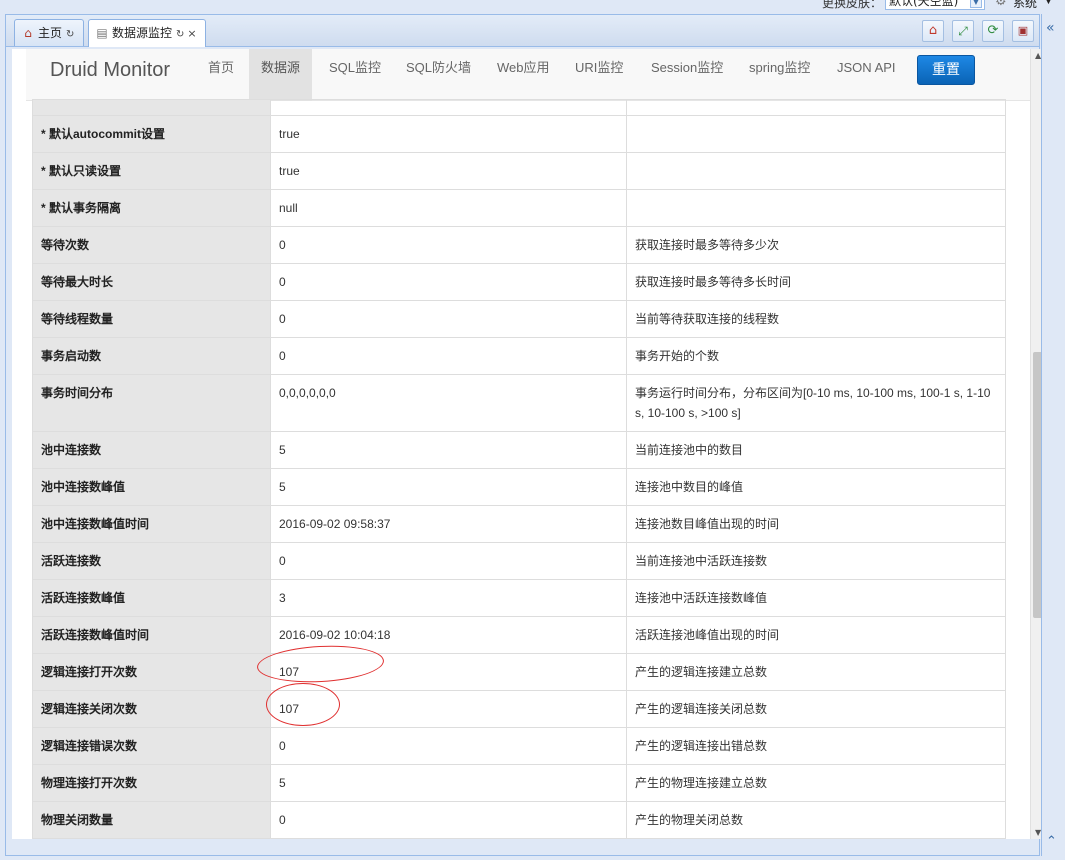 This screenshot has width=1065, height=860. Describe the element at coordinates (924, 4) in the screenshot. I see `skin-select-value: 默认(天空蓝)` at that location.